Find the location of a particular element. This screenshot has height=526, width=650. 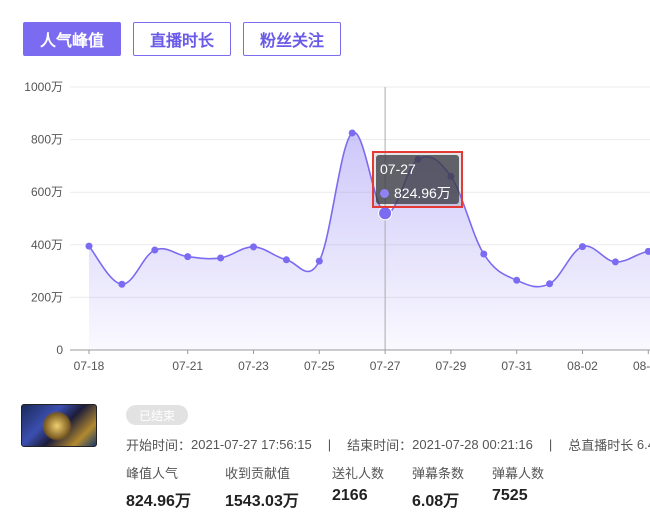

duration-label: 总直播时长 is located at coordinates (601, 445).